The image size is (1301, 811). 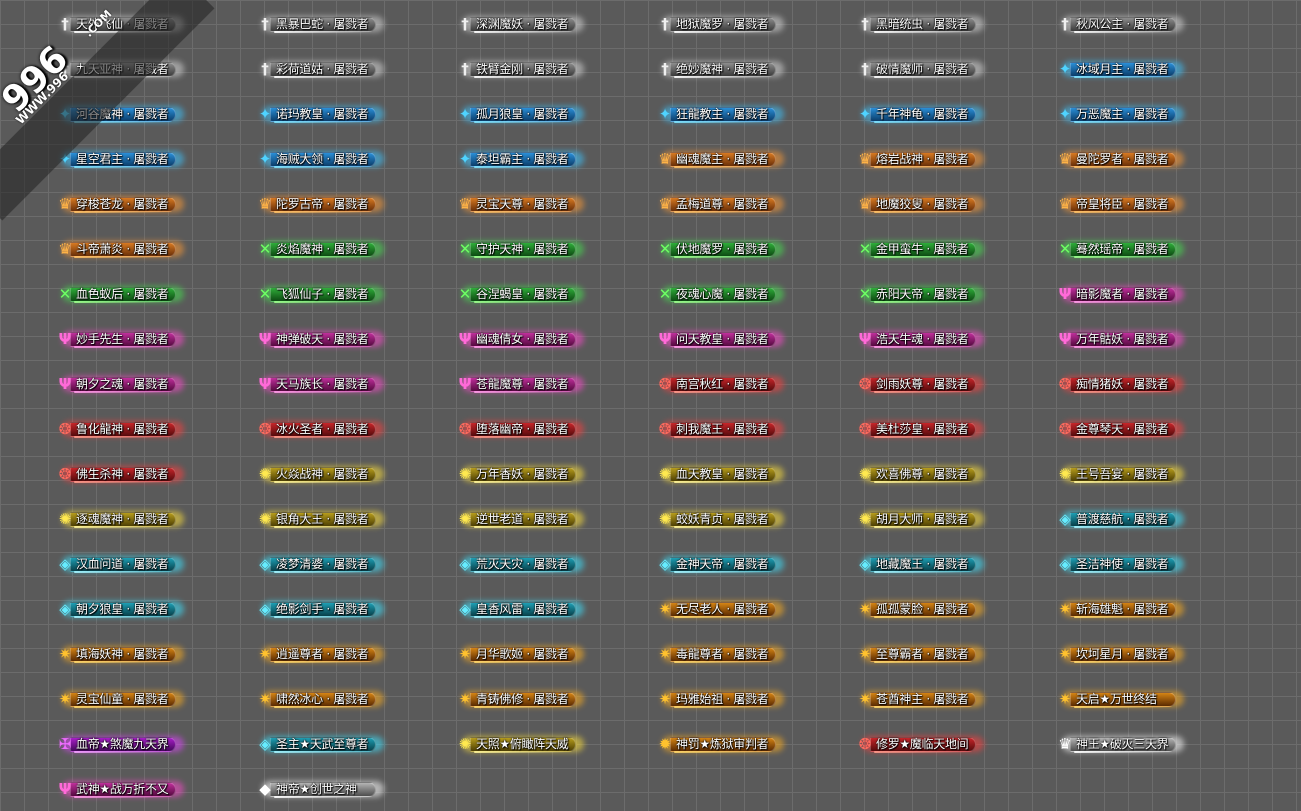 What do you see at coordinates (519, 654) in the screenshot?
I see `title-badge: ✷ 月华歌姬 · 屠戮者` at bounding box center [519, 654].